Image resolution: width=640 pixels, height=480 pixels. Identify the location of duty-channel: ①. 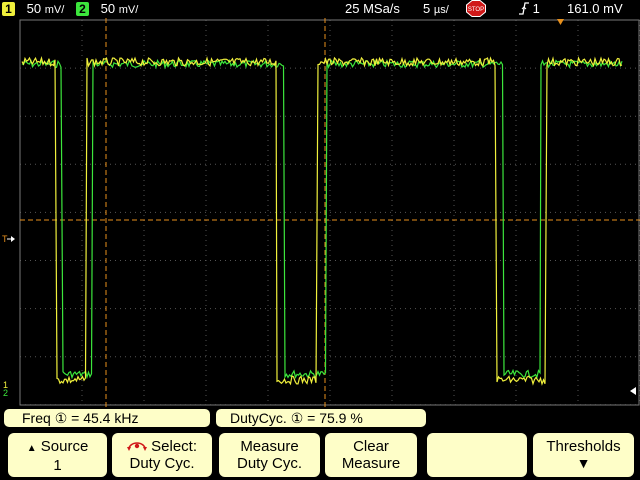
(297, 418).